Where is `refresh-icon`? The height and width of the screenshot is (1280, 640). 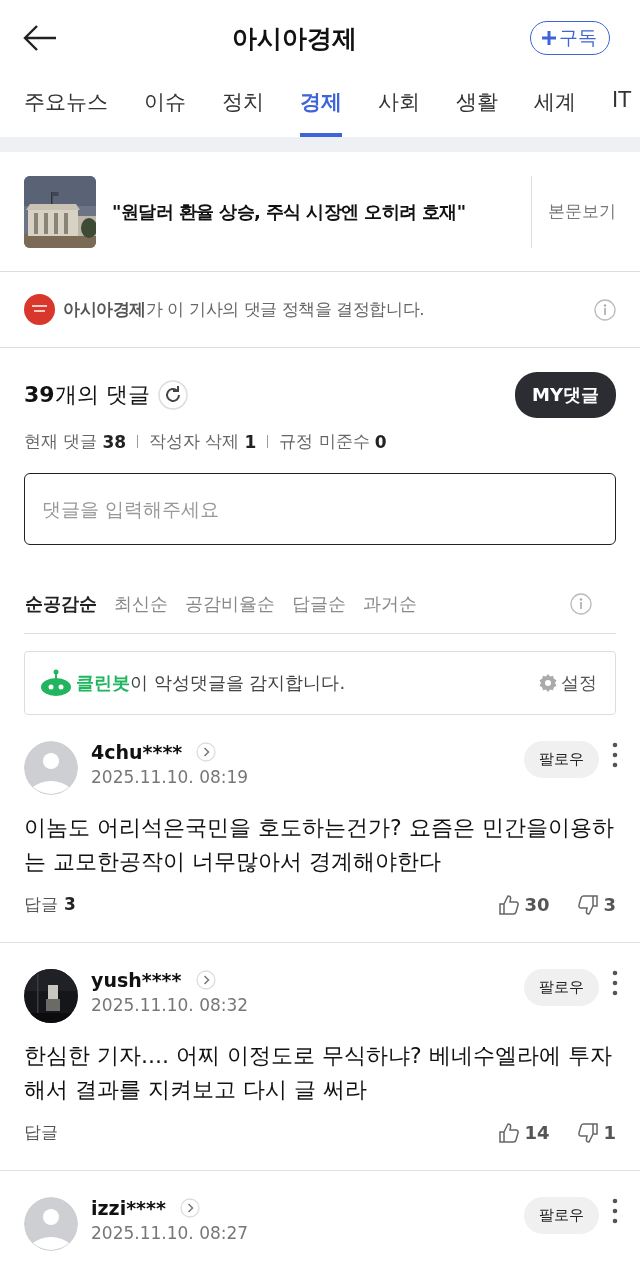 refresh-icon is located at coordinates (172, 395).